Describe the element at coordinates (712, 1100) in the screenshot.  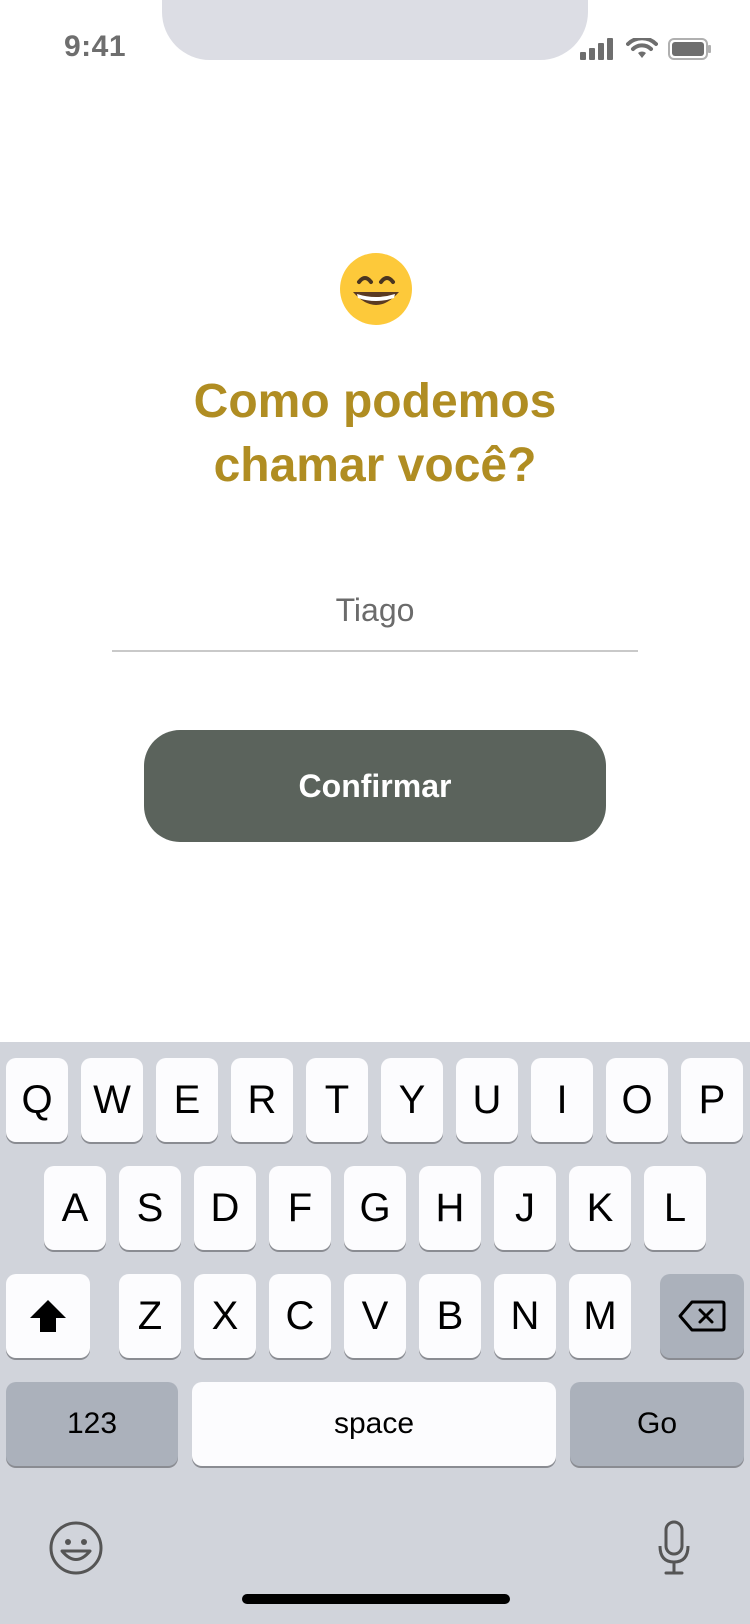
I see `key-p: P` at that location.